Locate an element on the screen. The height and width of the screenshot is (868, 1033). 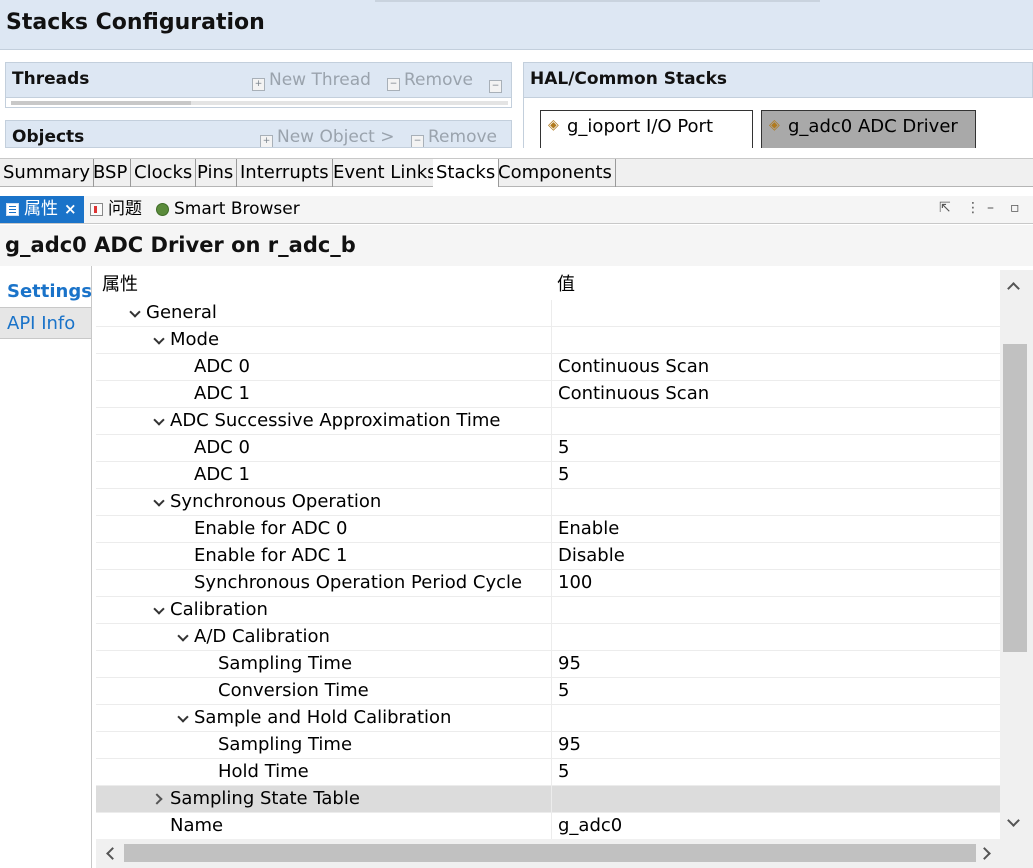
hal-stacks-canvas: ◈ g_ioport I/O Port ◈ g_adc0 ADC Driver is located at coordinates (778, 123).